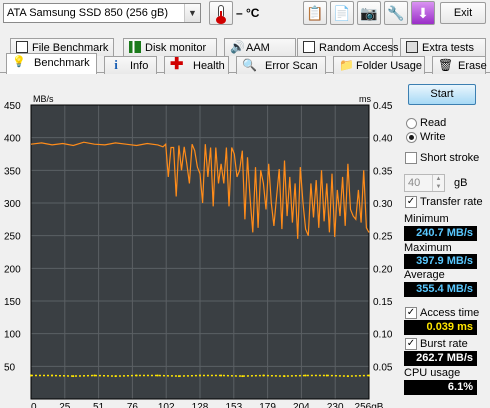 The image size is (490, 408). What do you see at coordinates (411, 137) in the screenshot?
I see `write-radio` at bounding box center [411, 137].